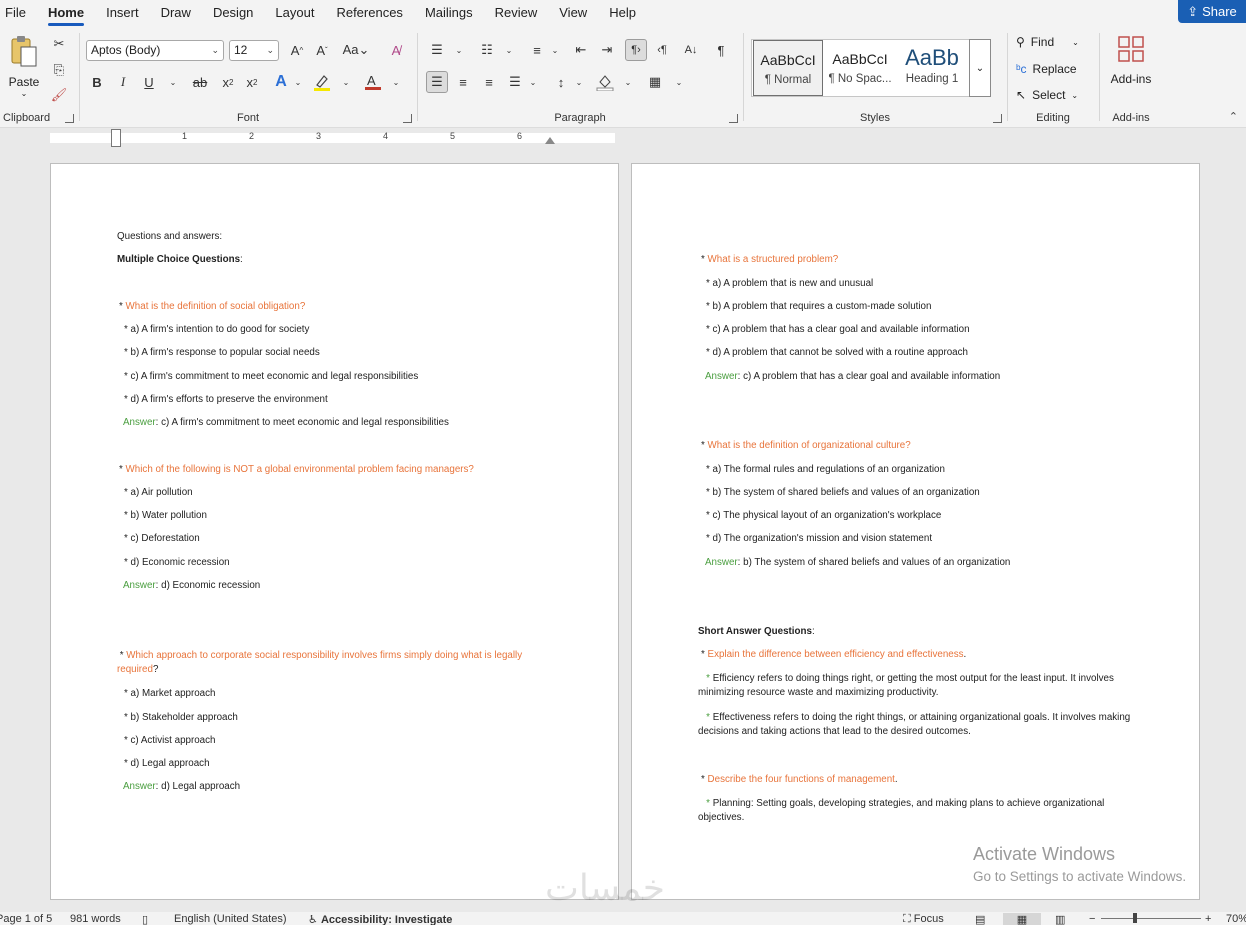 The height and width of the screenshot is (925, 1246). I want to click on zoom-slider, so click(1151, 918).